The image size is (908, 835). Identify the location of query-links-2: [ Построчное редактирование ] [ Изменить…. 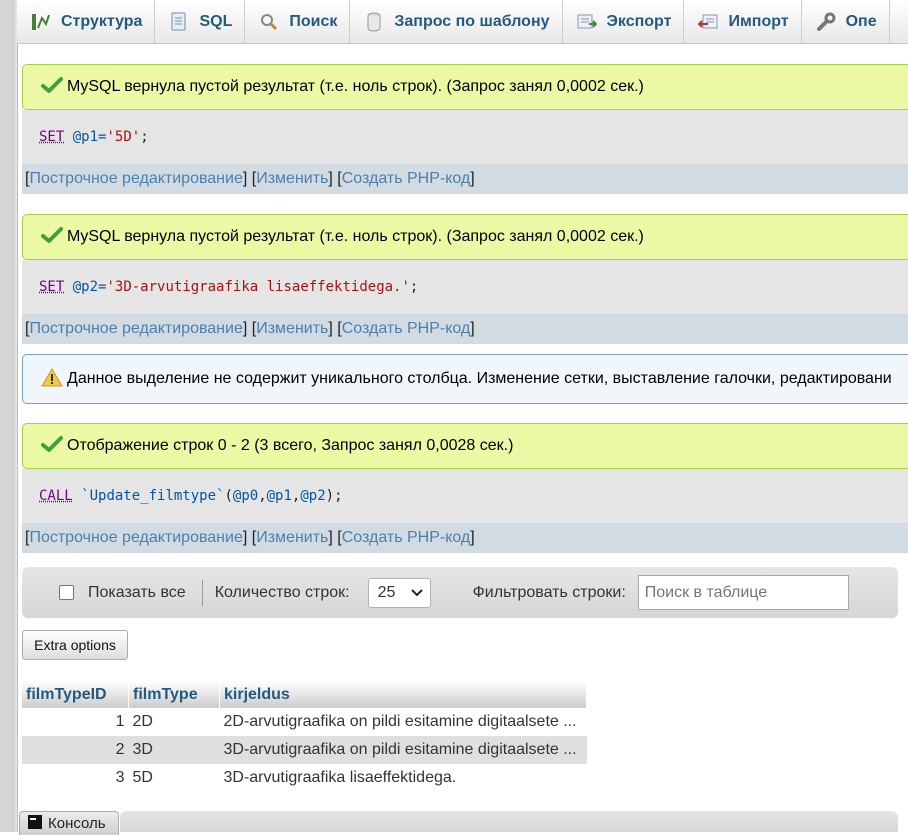
(465, 329).